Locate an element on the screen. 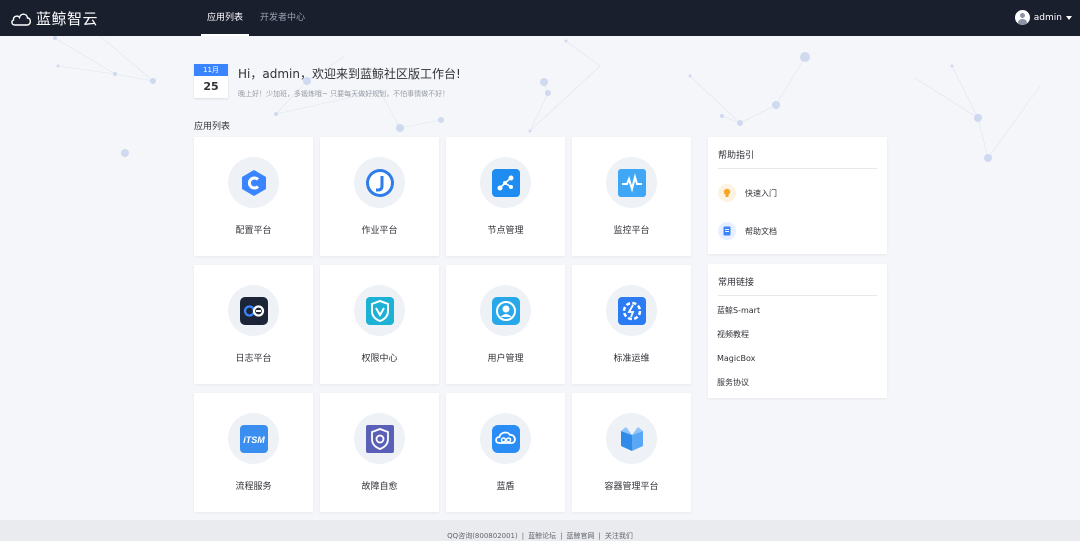 This screenshot has height=541, width=1080. app-card-label: 流程服务 is located at coordinates (253, 487).